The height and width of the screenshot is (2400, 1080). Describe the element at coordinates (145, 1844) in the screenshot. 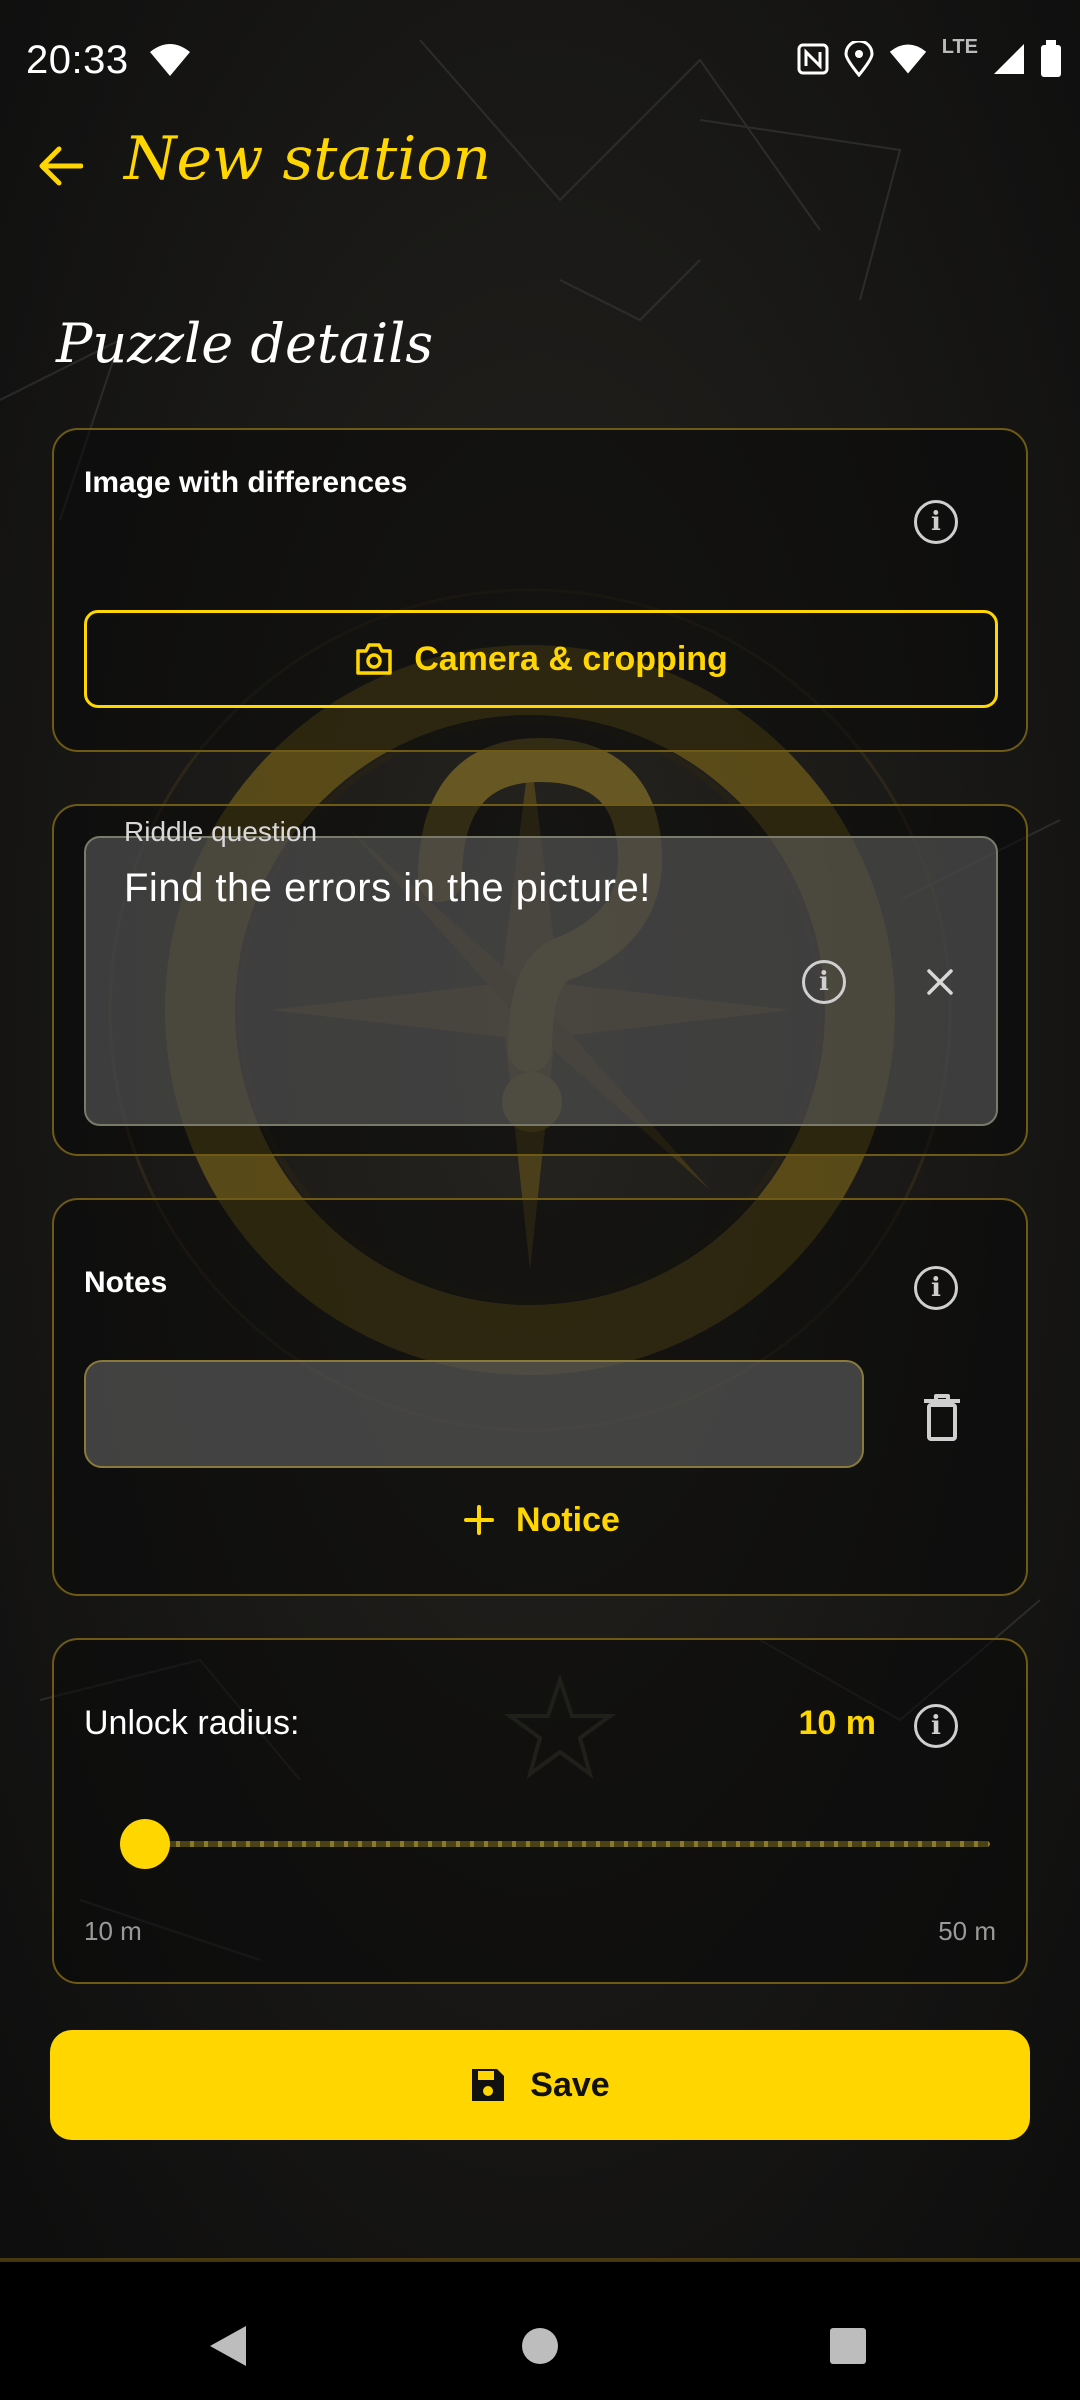

I see `slider-thumb` at that location.